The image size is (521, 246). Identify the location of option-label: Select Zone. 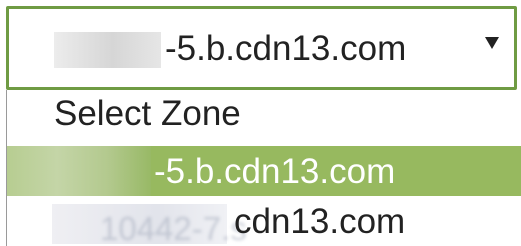
(147, 113).